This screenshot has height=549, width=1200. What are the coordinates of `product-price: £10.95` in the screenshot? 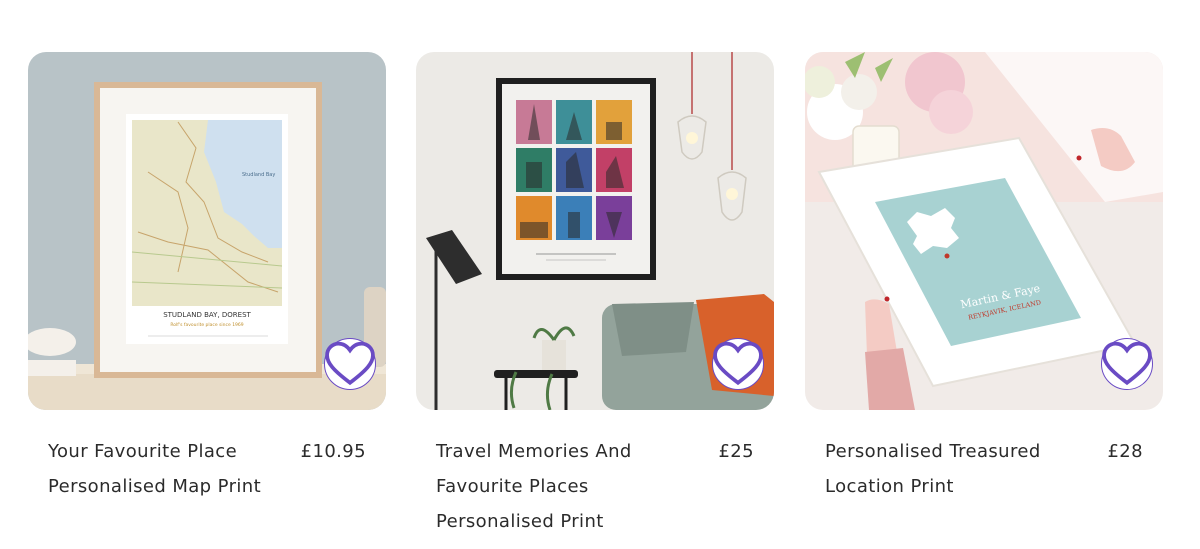 It's located at (333, 451).